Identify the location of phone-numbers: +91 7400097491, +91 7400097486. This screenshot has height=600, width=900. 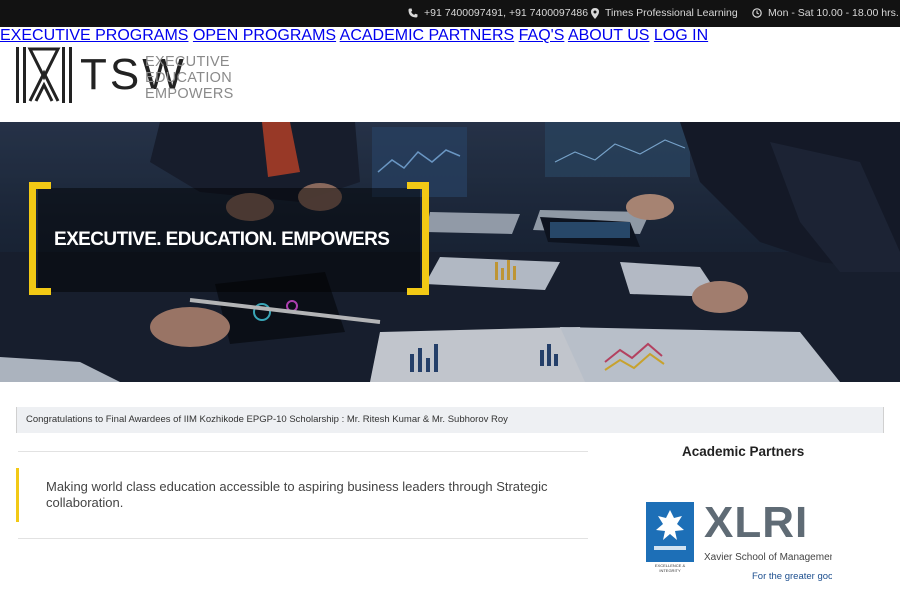
(506, 13).